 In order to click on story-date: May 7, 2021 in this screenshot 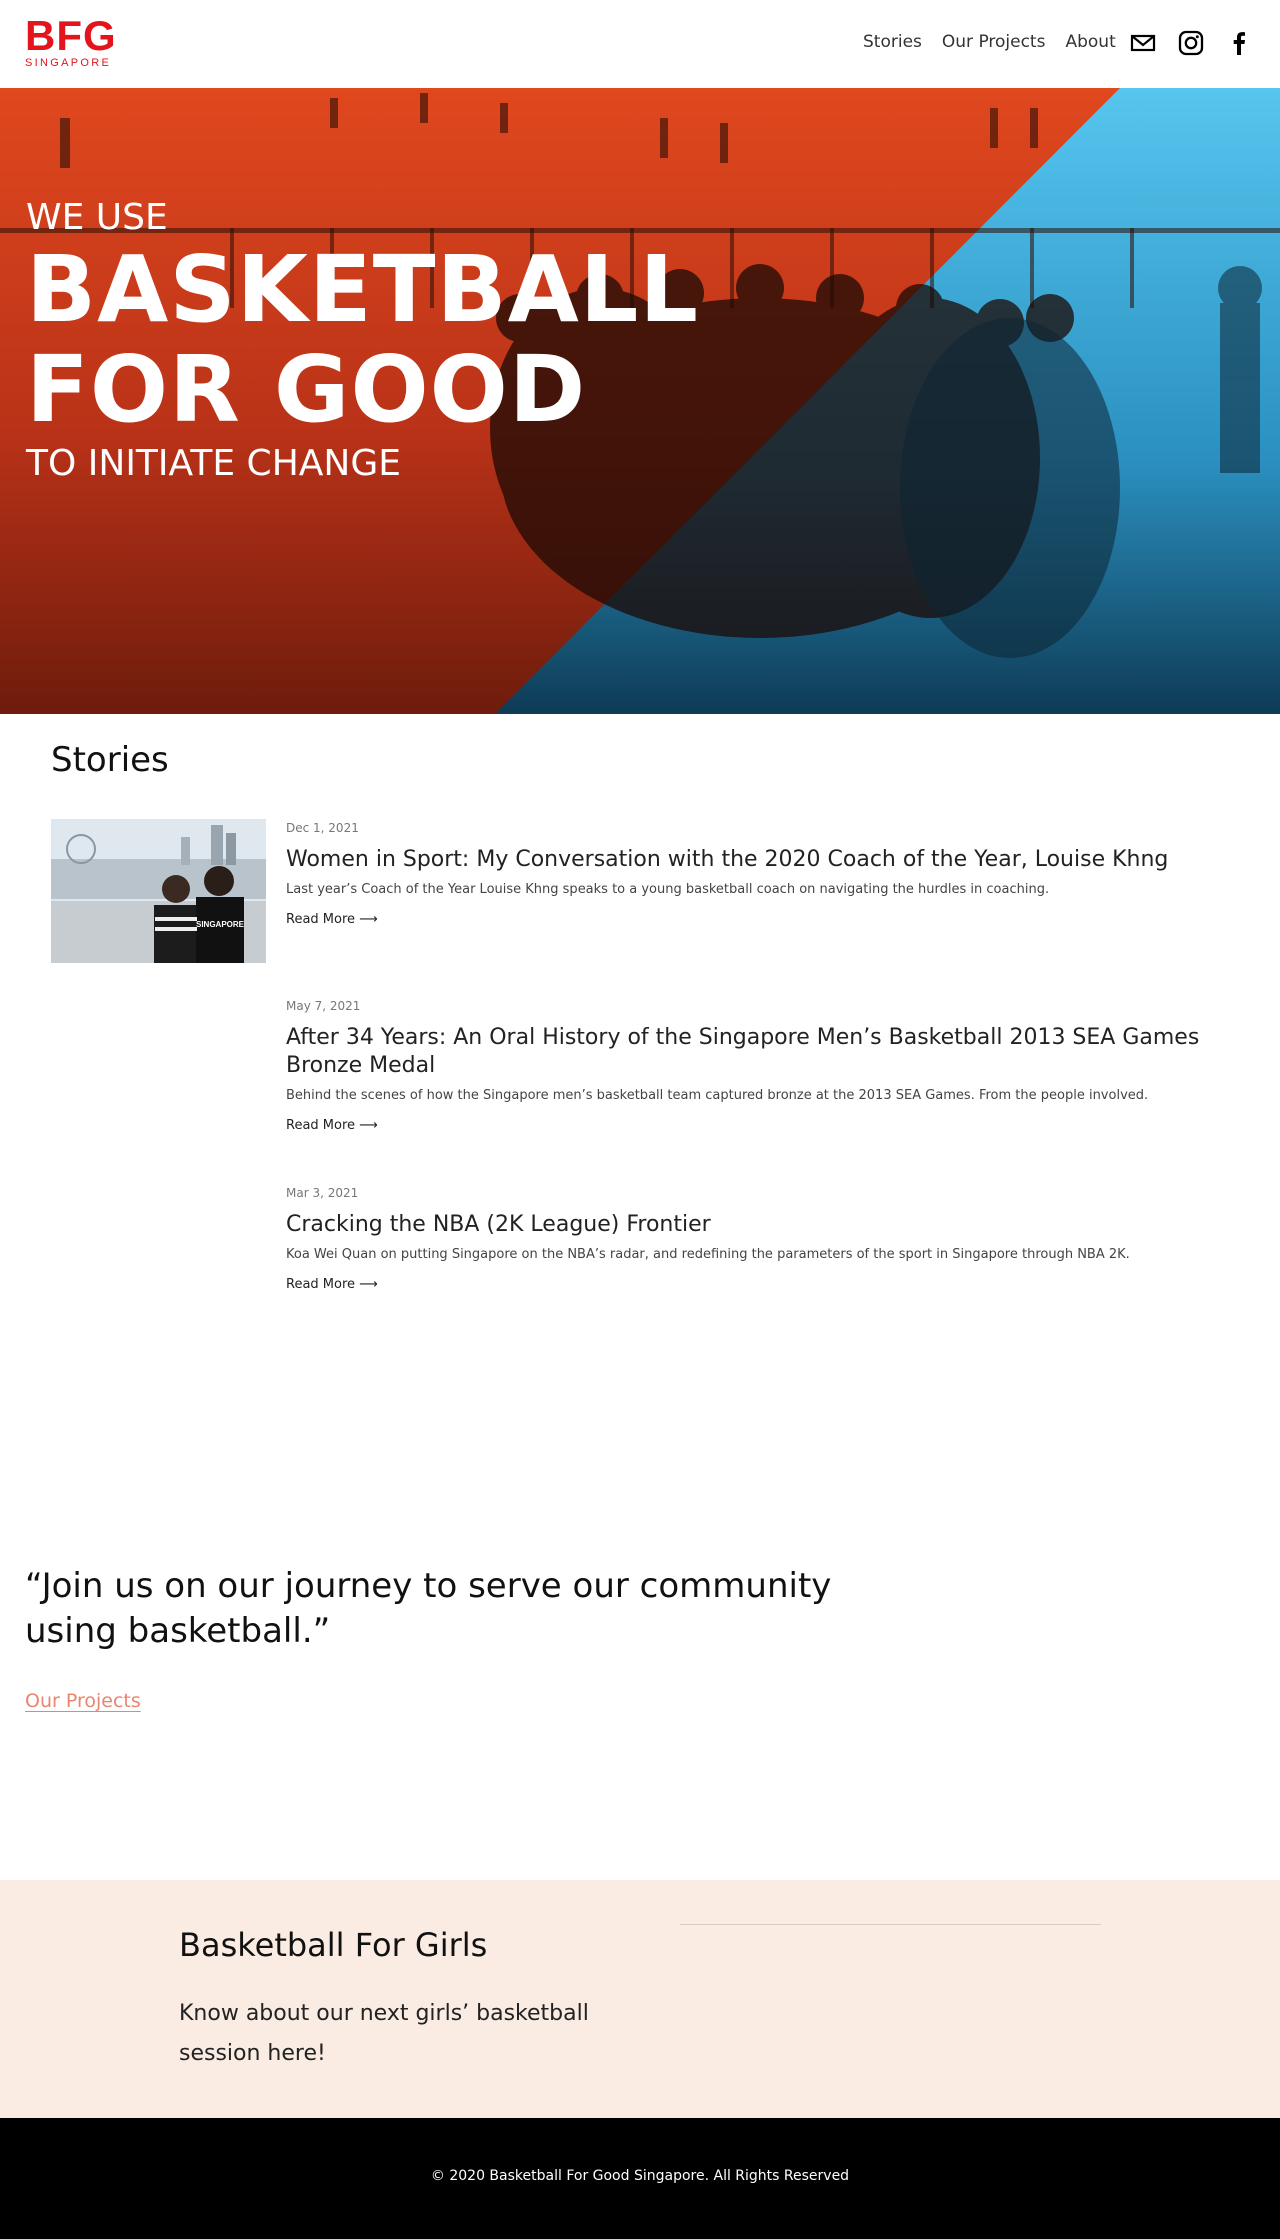, I will do `click(323, 1006)`.